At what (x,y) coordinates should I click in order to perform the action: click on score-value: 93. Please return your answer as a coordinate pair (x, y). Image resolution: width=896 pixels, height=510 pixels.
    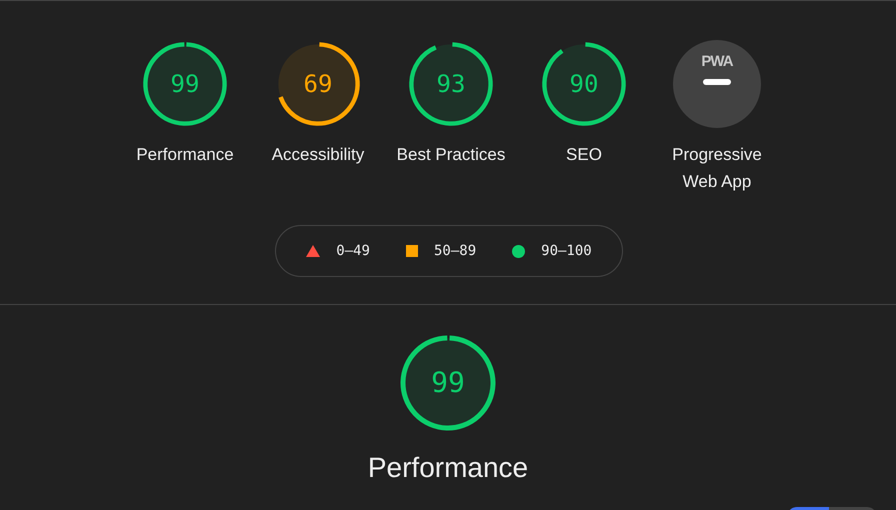
    Looking at the image, I should click on (451, 84).